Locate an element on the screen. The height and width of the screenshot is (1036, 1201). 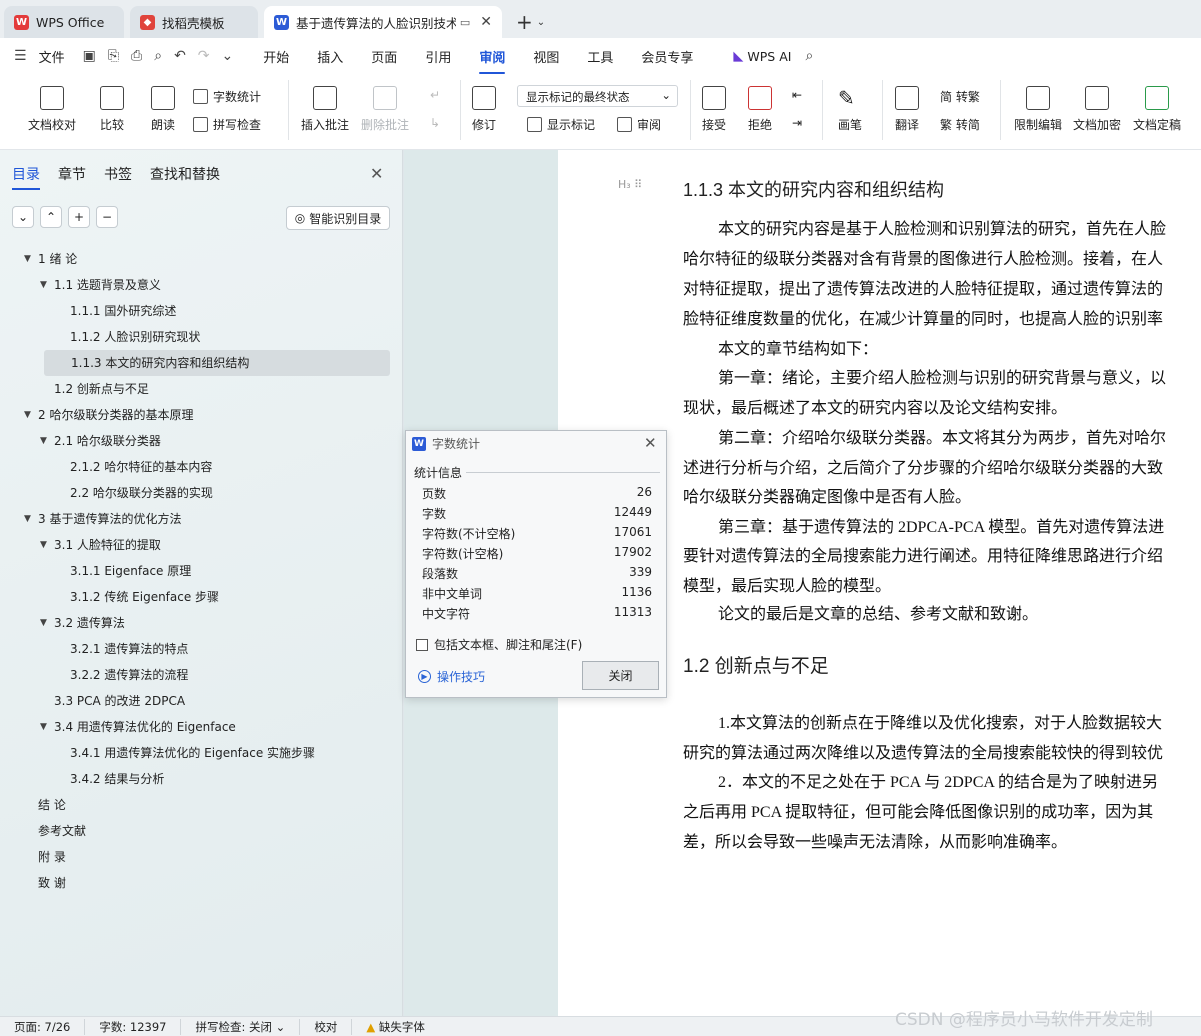
toc-item: 3.2.1 遗传算法的特点 is located at coordinates (201, 649).